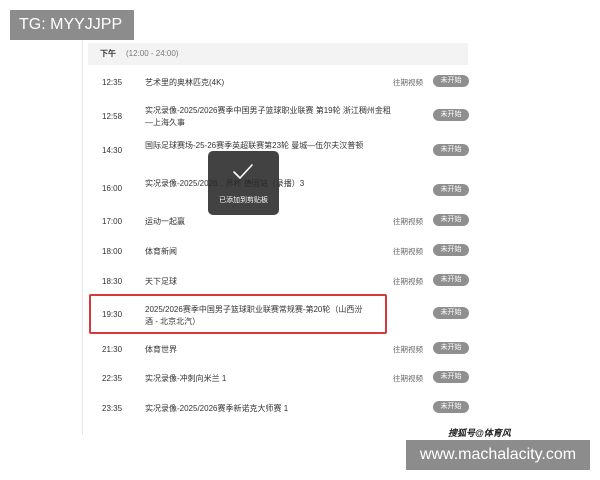  I want to click on url-watermark: www.machalacity.com, so click(498, 455).